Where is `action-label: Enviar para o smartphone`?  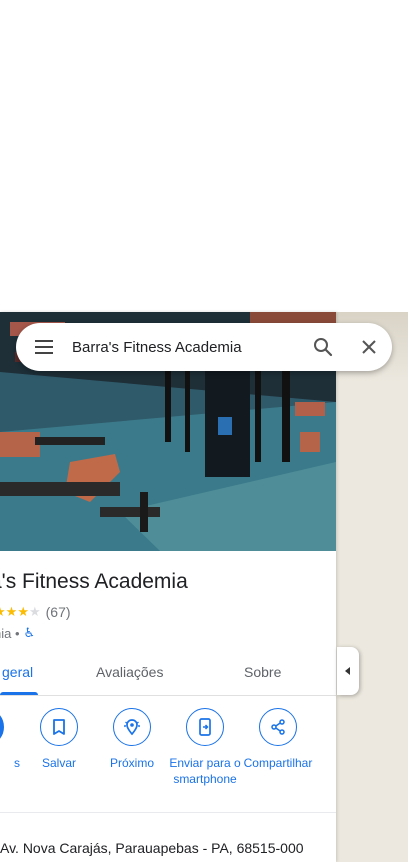
action-label: Enviar para o smartphone is located at coordinates (205, 771).